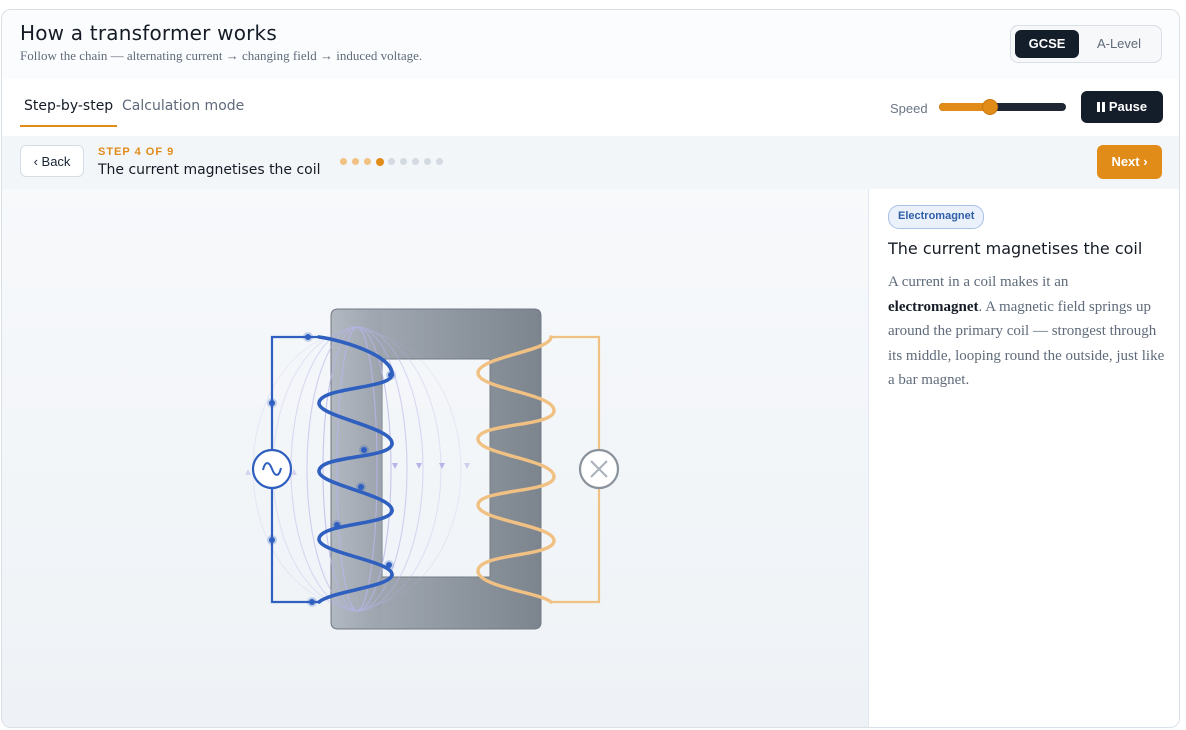 This screenshot has height=730, width=1186. What do you see at coordinates (1128, 106) in the screenshot?
I see `pause-label: Pause` at bounding box center [1128, 106].